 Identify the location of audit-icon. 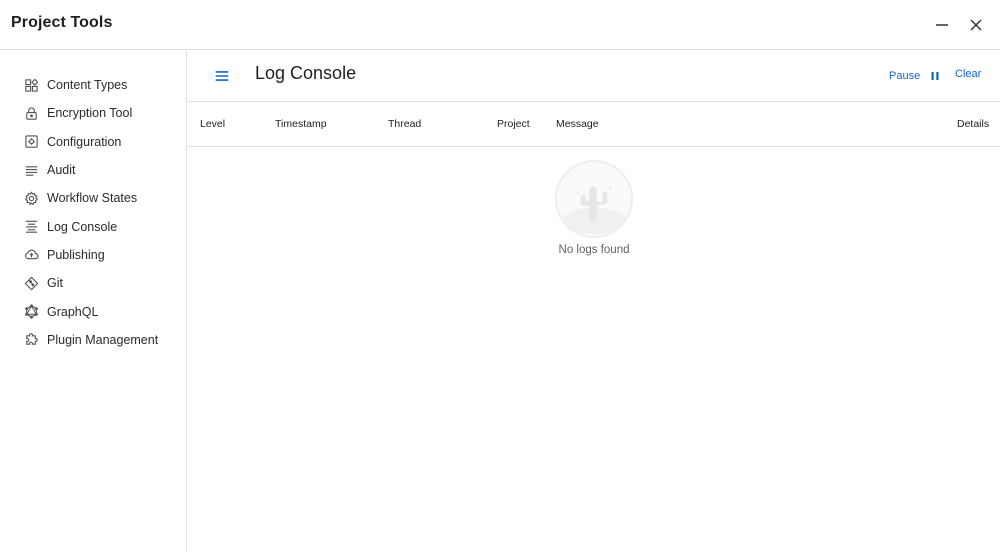
(31, 170).